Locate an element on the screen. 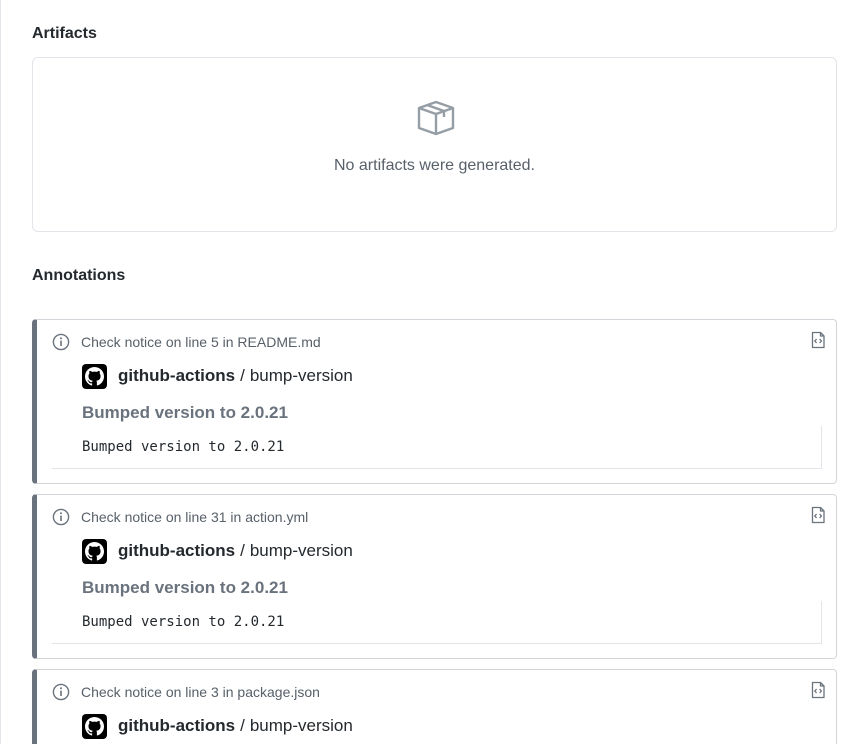  package-icon is located at coordinates (436, 118).